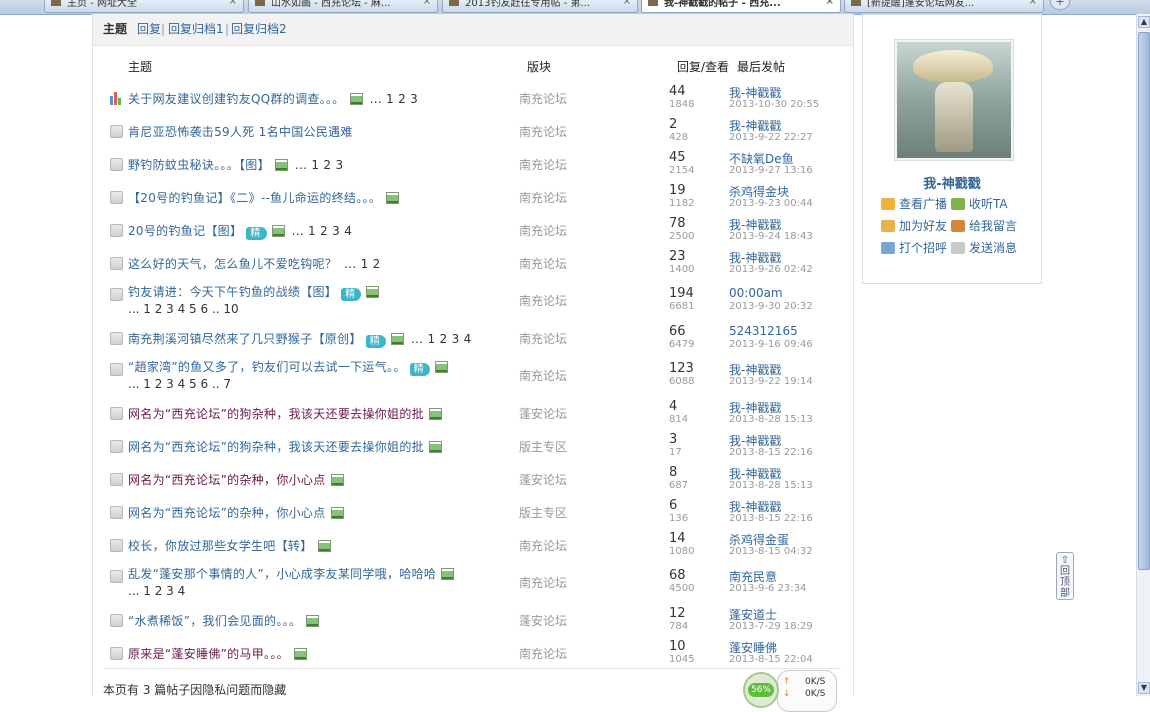  Describe the element at coordinates (984, 247) in the screenshot. I see `send-message-link: 发送消息` at that location.